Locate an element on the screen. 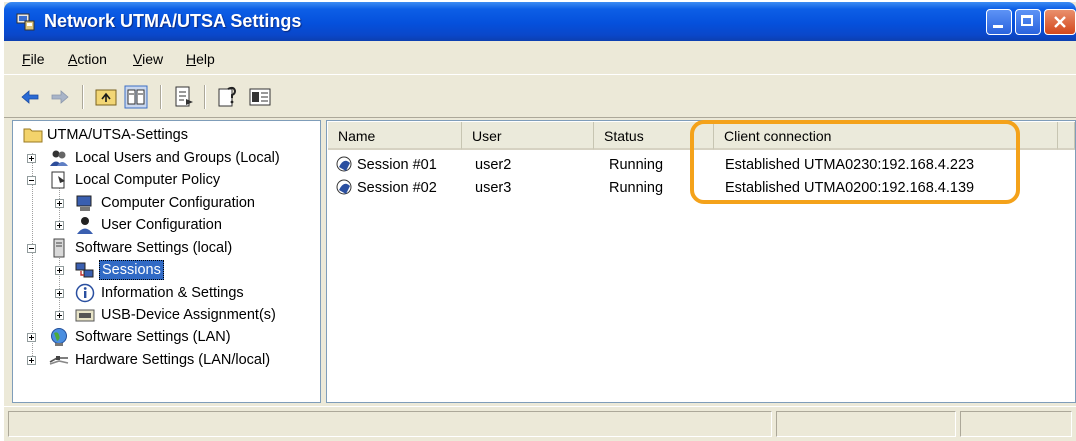 Image resolution: width=1076 pixels, height=441 pixels. menu-help: Help is located at coordinates (200, 59).